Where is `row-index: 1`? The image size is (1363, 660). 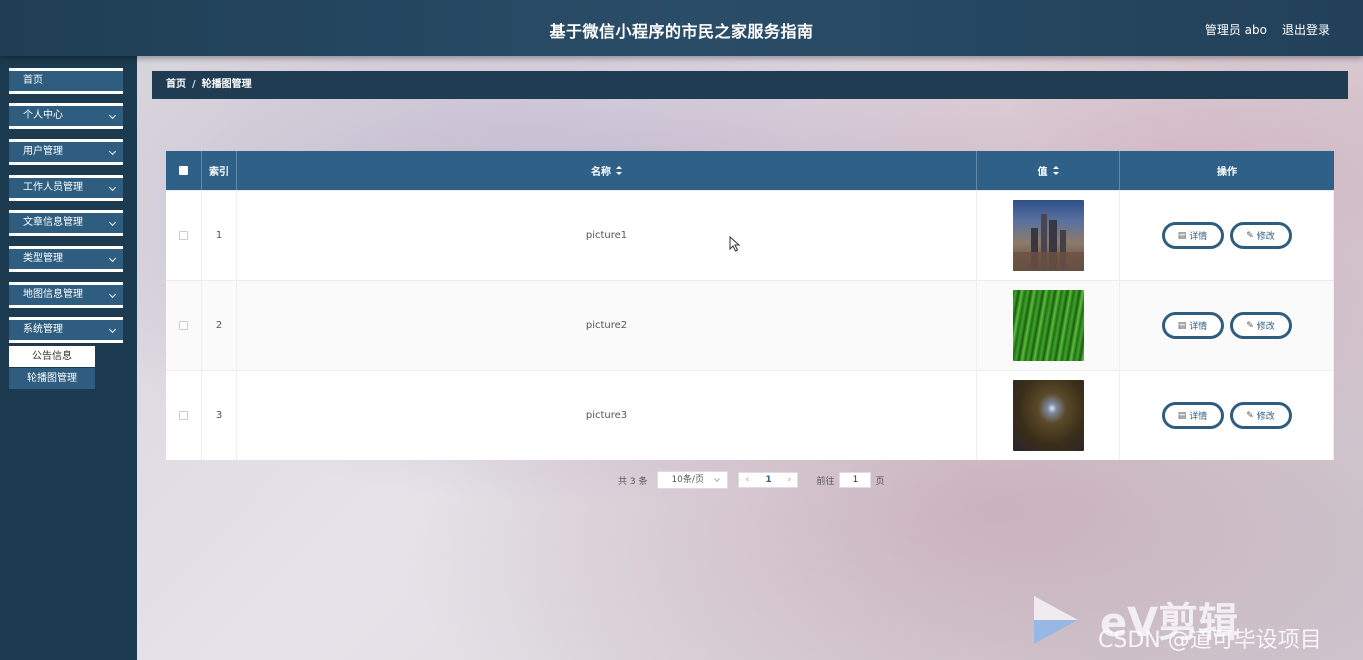
row-index: 1 is located at coordinates (219, 235).